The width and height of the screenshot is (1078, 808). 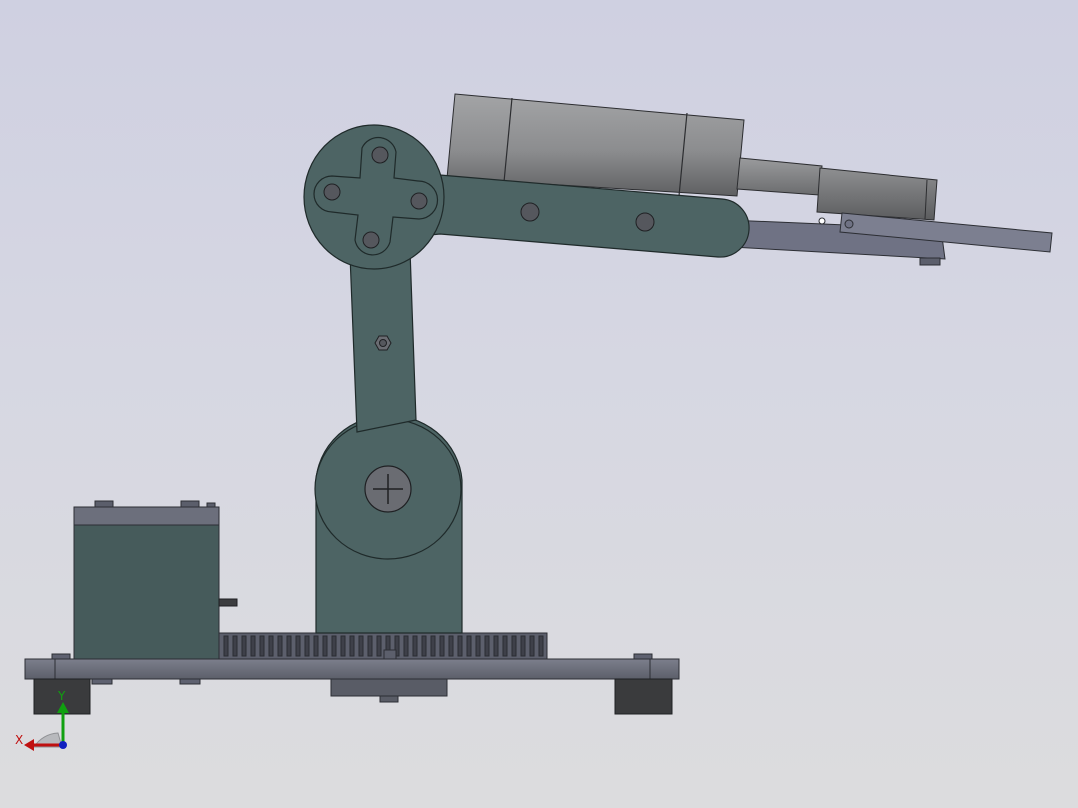 What do you see at coordinates (61, 696) in the screenshot?
I see `triad-y-label: Y` at bounding box center [61, 696].